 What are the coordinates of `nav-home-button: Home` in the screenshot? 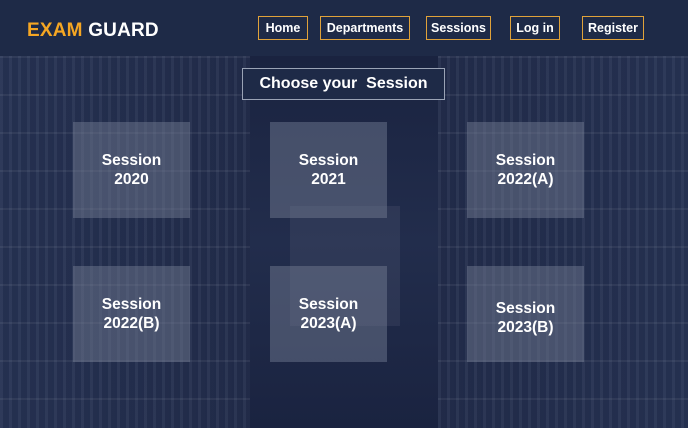 It's located at (283, 28).